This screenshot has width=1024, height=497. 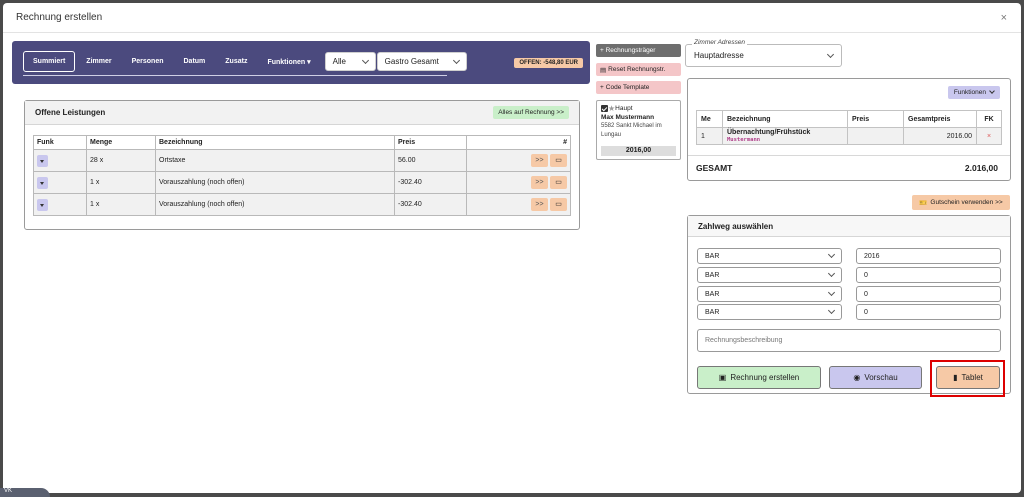 What do you see at coordinates (928, 275) in the screenshot?
I see `payment-amount-input-2: 0` at bounding box center [928, 275].